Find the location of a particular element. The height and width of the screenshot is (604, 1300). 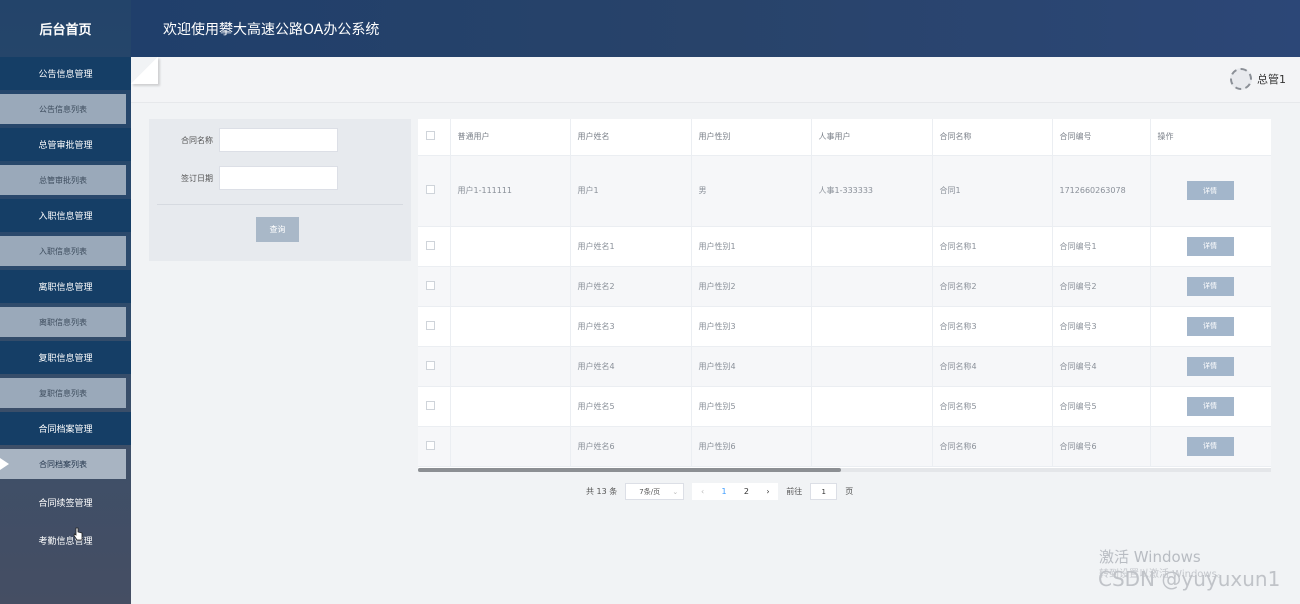

avatar is located at coordinates (1241, 79).